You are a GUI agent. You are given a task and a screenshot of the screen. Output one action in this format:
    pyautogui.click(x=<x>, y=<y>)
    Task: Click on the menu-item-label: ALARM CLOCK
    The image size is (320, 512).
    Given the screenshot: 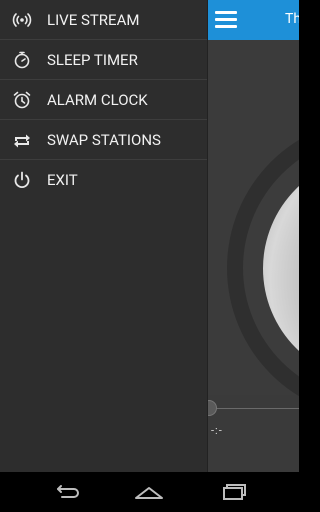 What is the action you would take?
    pyautogui.click(x=97, y=100)
    